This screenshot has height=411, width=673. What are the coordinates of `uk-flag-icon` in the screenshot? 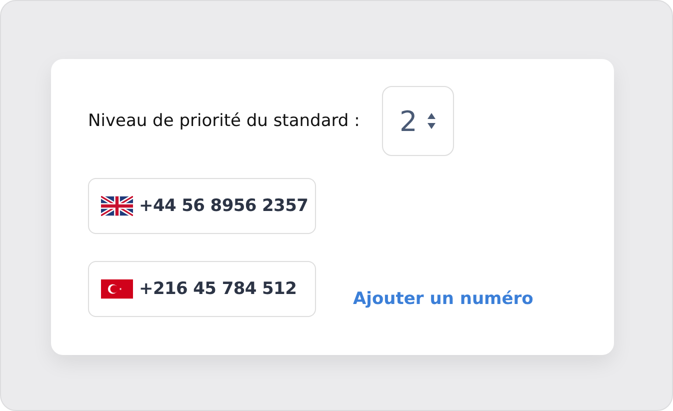 It's located at (117, 206).